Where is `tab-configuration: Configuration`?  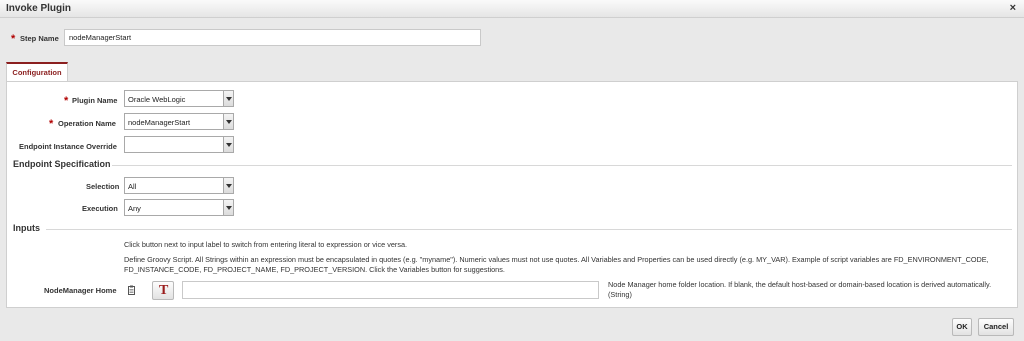 tab-configuration: Configuration is located at coordinates (37, 72).